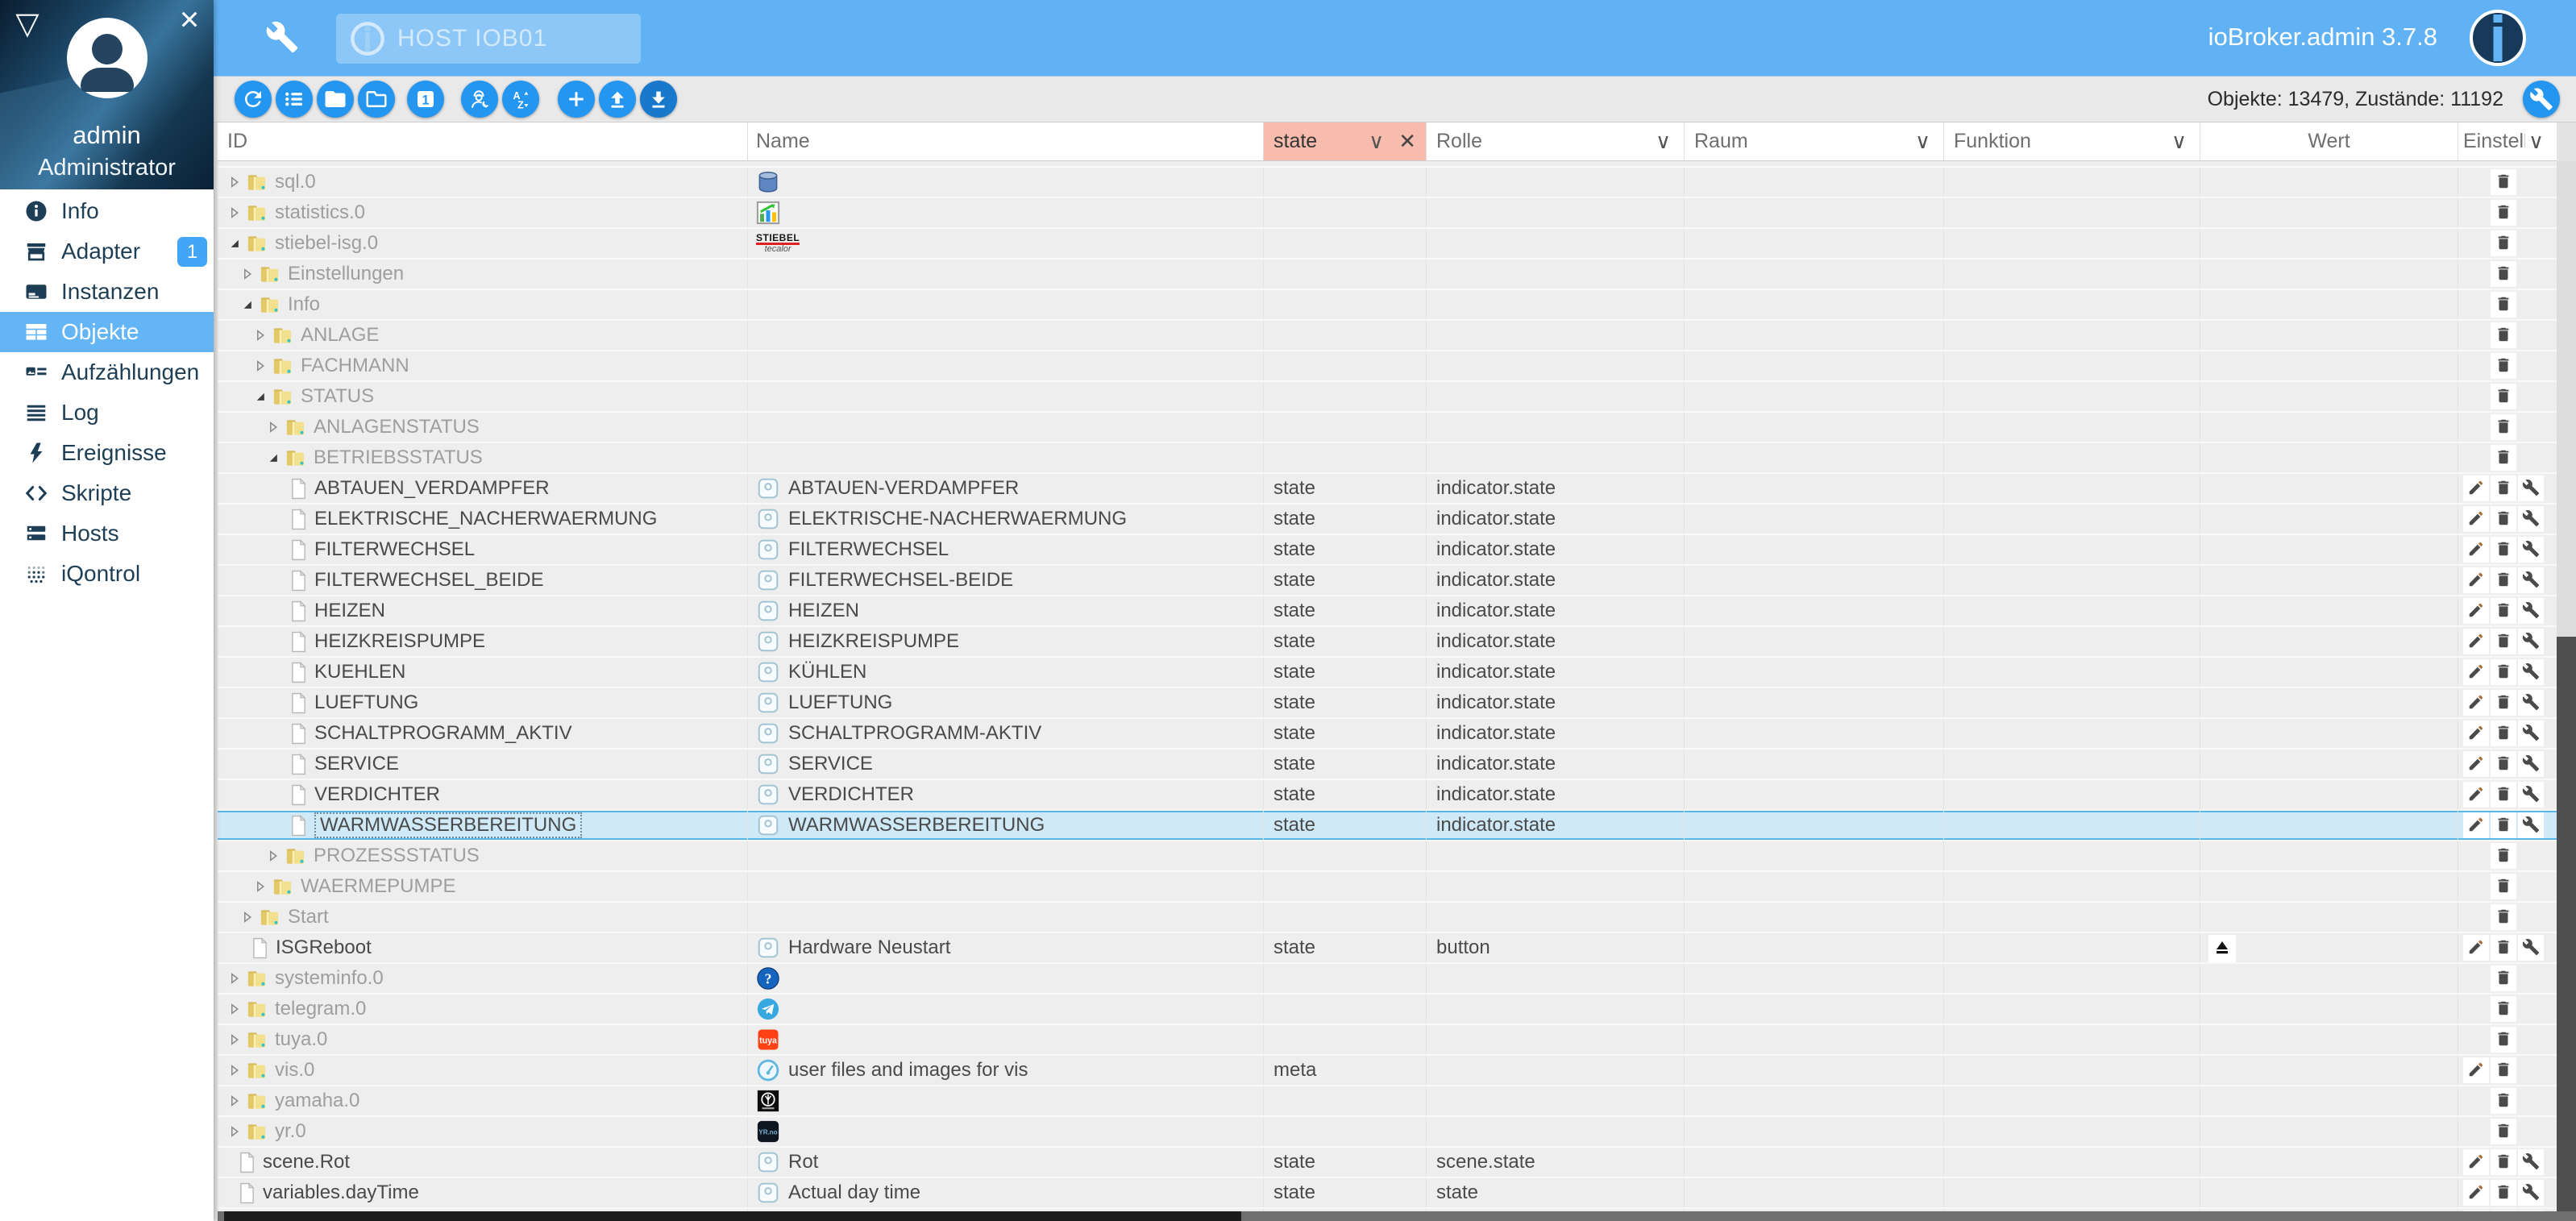  I want to click on table-row: yr.0 YR.no, so click(1387, 1131).